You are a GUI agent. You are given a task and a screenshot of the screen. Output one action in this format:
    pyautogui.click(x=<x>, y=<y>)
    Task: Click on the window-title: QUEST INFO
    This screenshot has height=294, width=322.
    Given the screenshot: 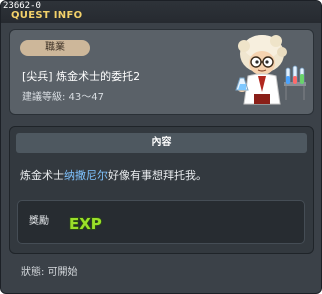 What is the action you would take?
    pyautogui.click(x=47, y=15)
    